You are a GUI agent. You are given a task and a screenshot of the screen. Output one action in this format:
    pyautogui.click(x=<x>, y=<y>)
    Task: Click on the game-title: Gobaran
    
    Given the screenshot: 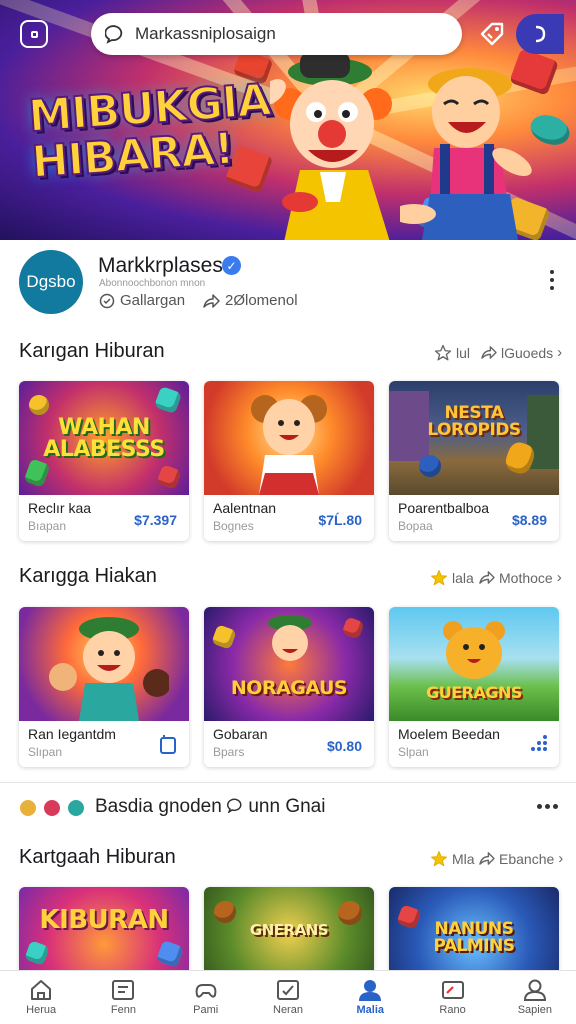 What is the action you would take?
    pyautogui.click(x=240, y=734)
    